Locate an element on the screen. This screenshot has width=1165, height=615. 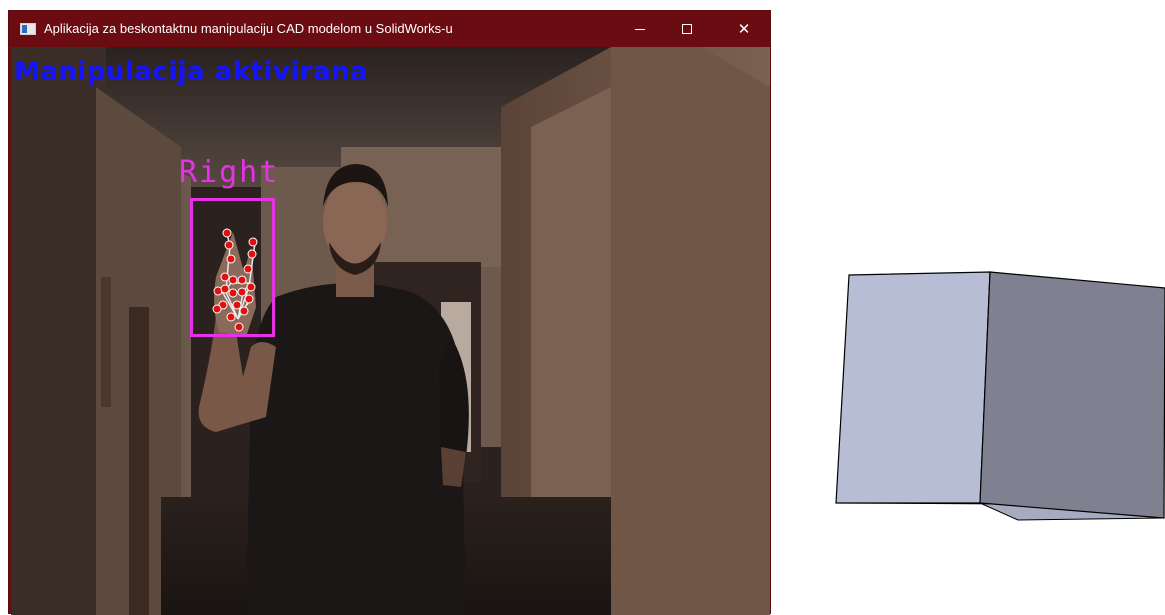
minimize-button is located at coordinates (640, 29).